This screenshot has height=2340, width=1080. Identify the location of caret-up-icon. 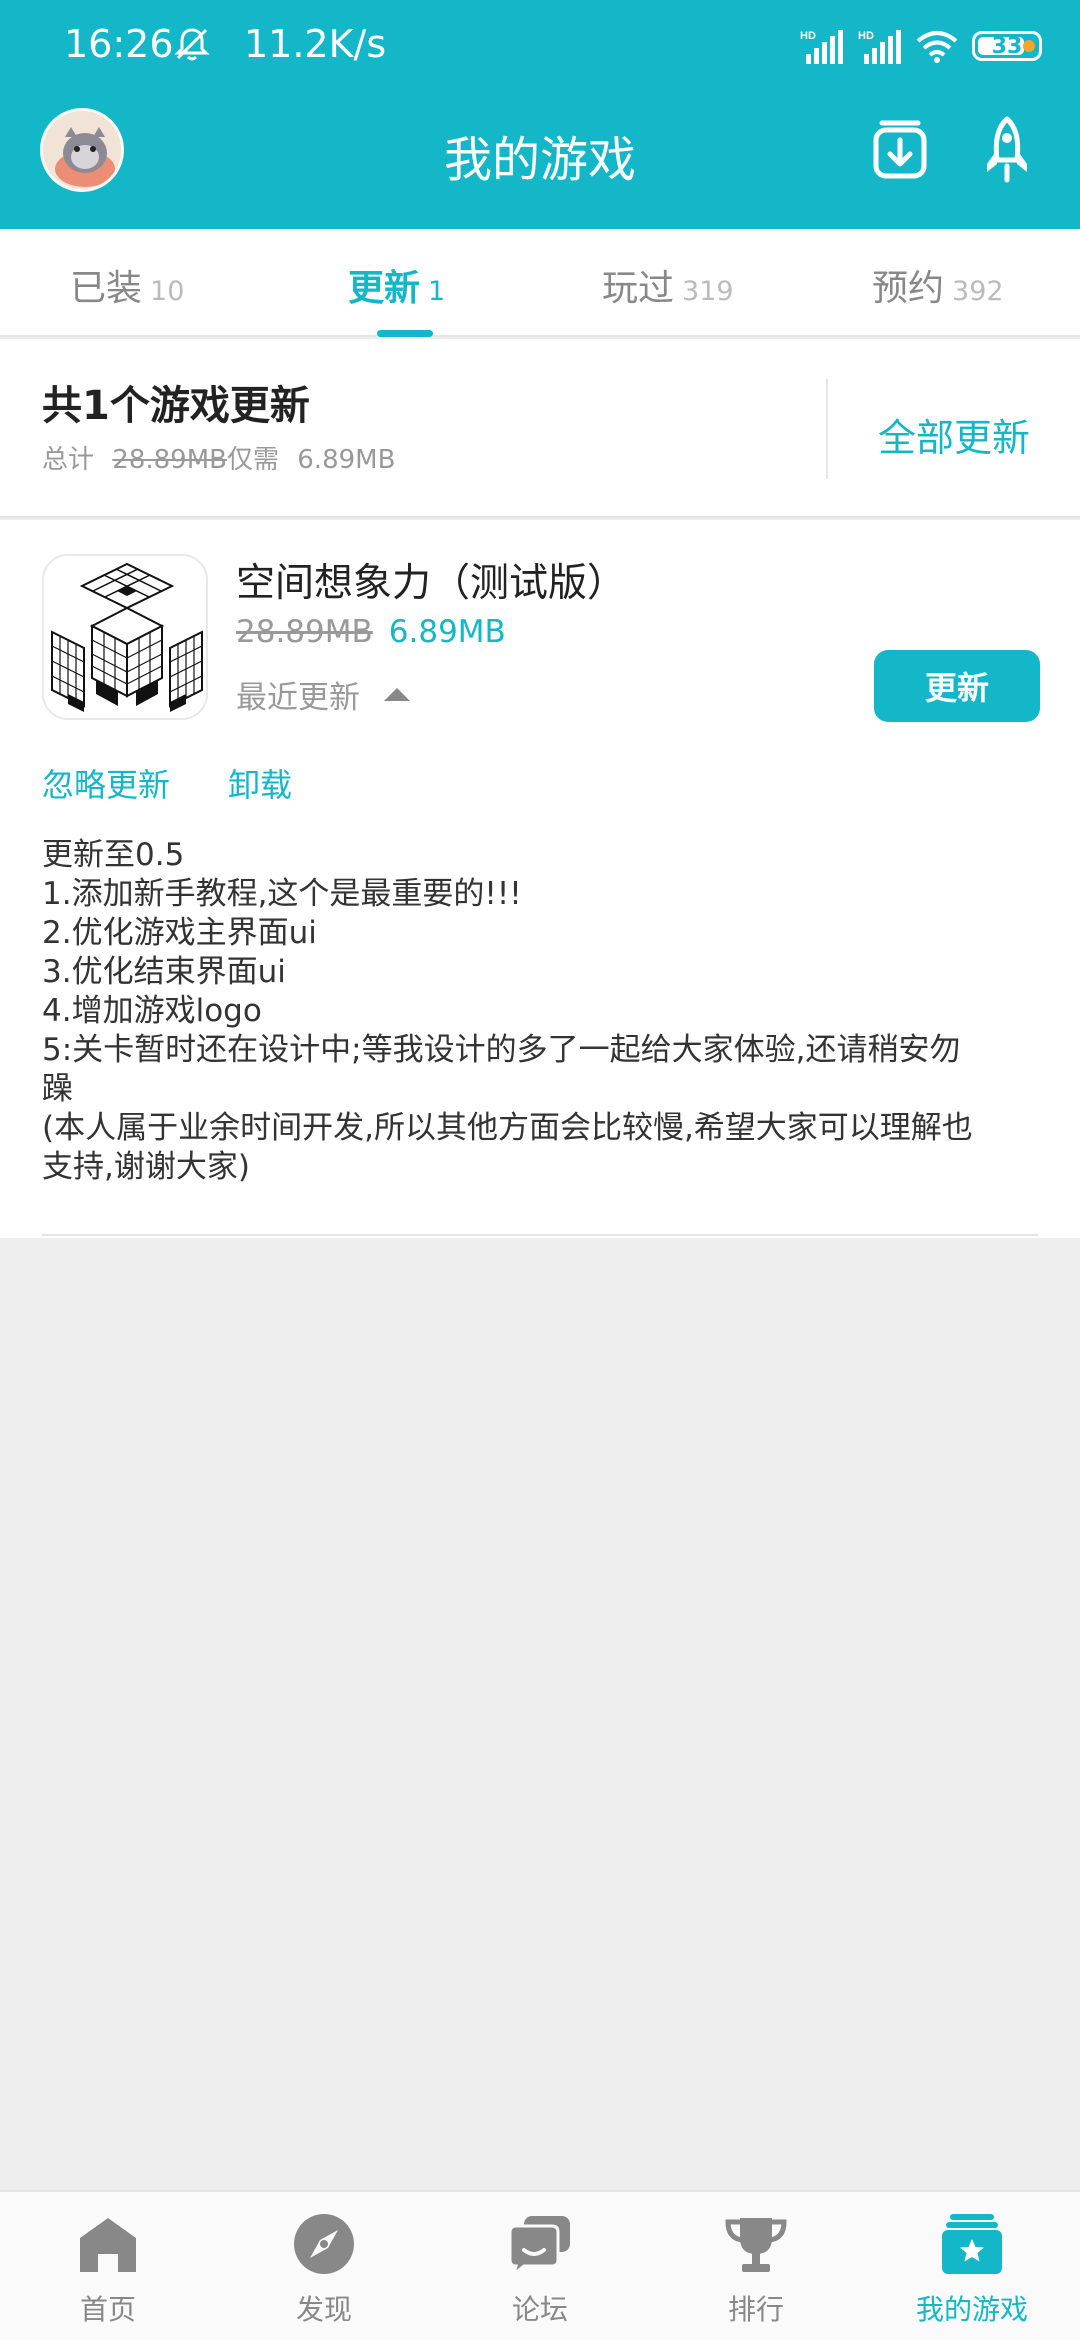
(397, 694).